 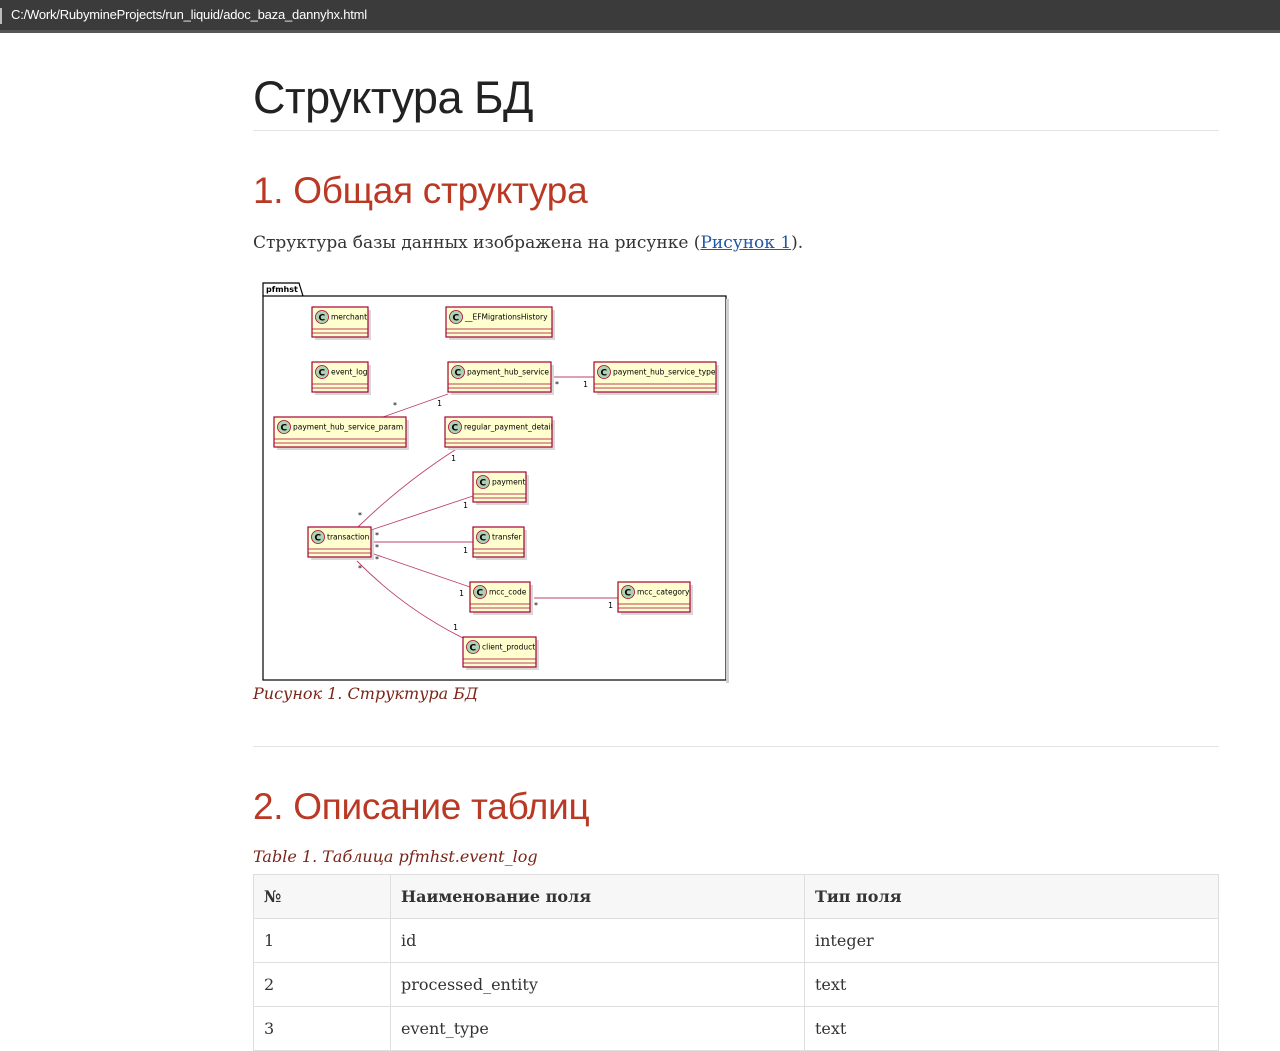 I want to click on path-bar-edge, so click(x=1, y=16).